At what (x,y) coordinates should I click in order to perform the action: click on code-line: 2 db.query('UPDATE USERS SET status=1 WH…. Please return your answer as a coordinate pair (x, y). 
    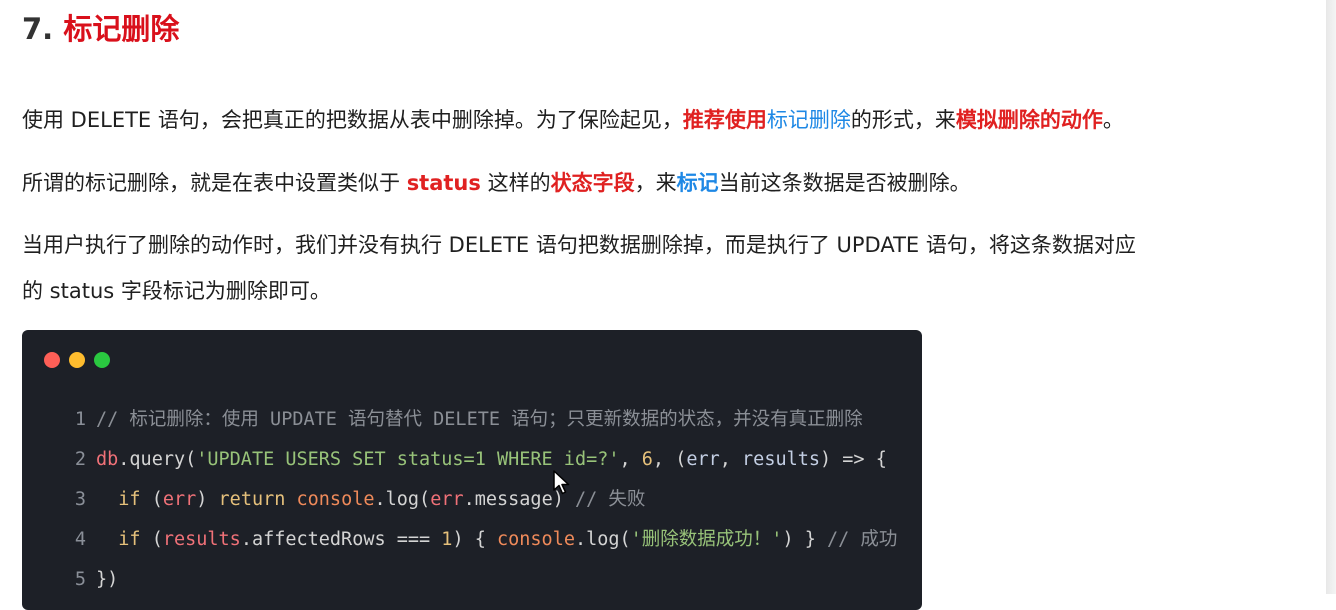
    Looking at the image, I should click on (459, 460).